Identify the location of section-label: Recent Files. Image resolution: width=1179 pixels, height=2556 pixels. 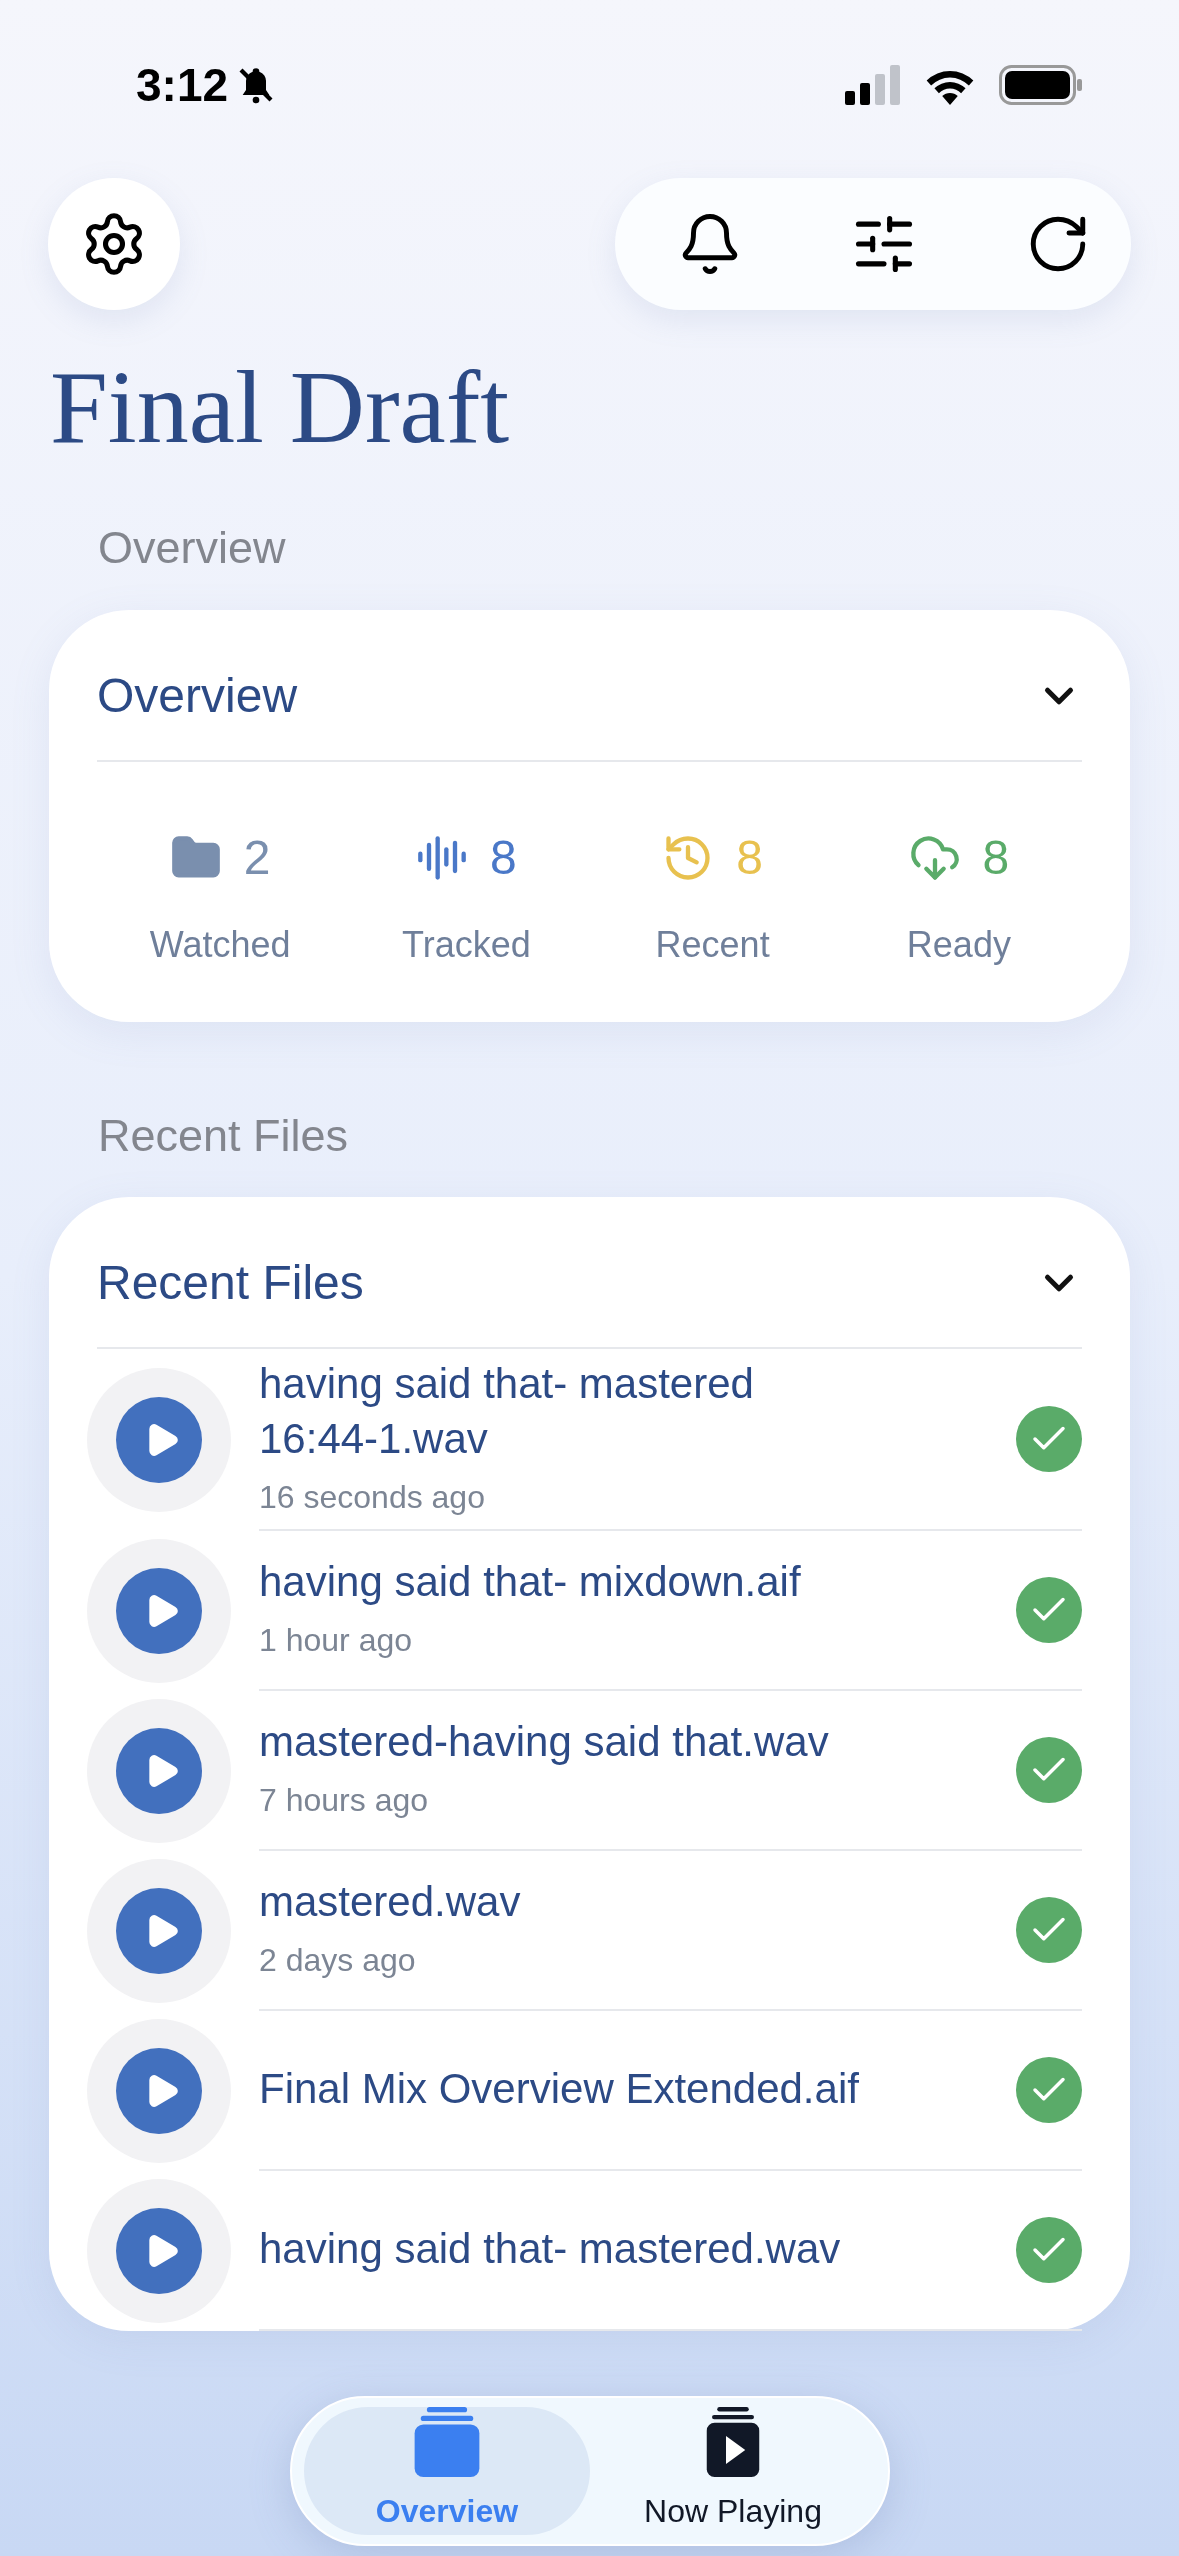
(223, 1135).